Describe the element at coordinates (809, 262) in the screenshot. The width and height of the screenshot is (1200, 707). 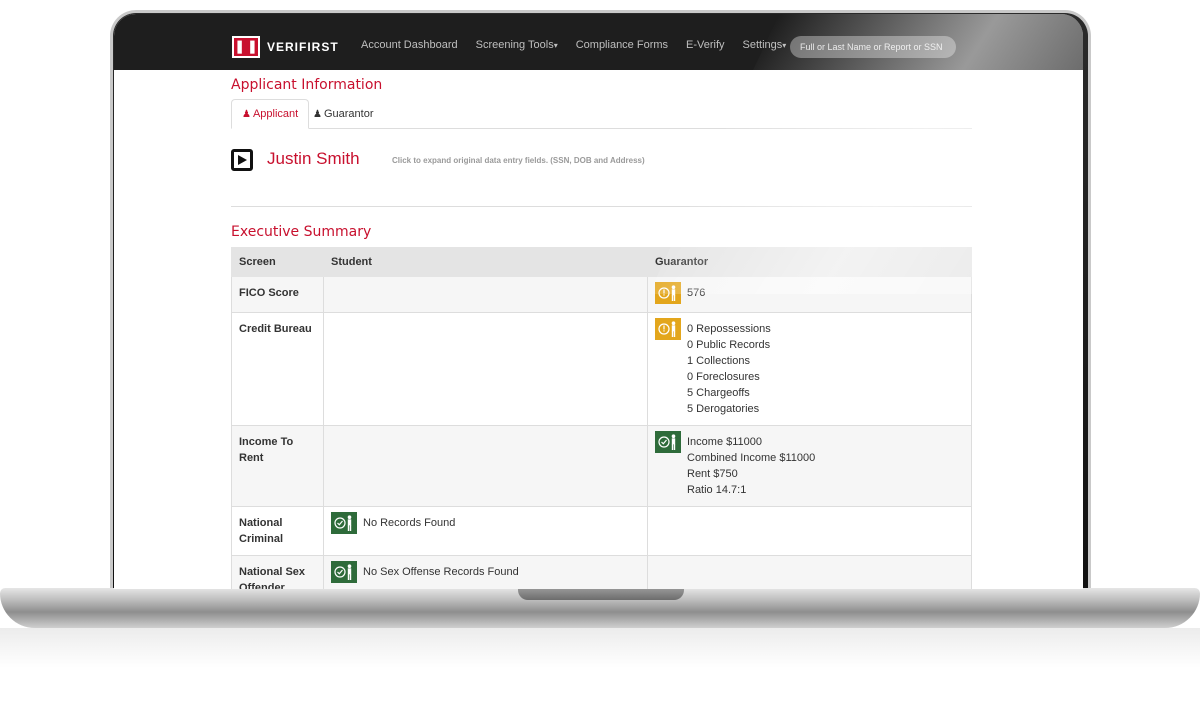
I see `column-header-guarantor: Guarantor` at that location.